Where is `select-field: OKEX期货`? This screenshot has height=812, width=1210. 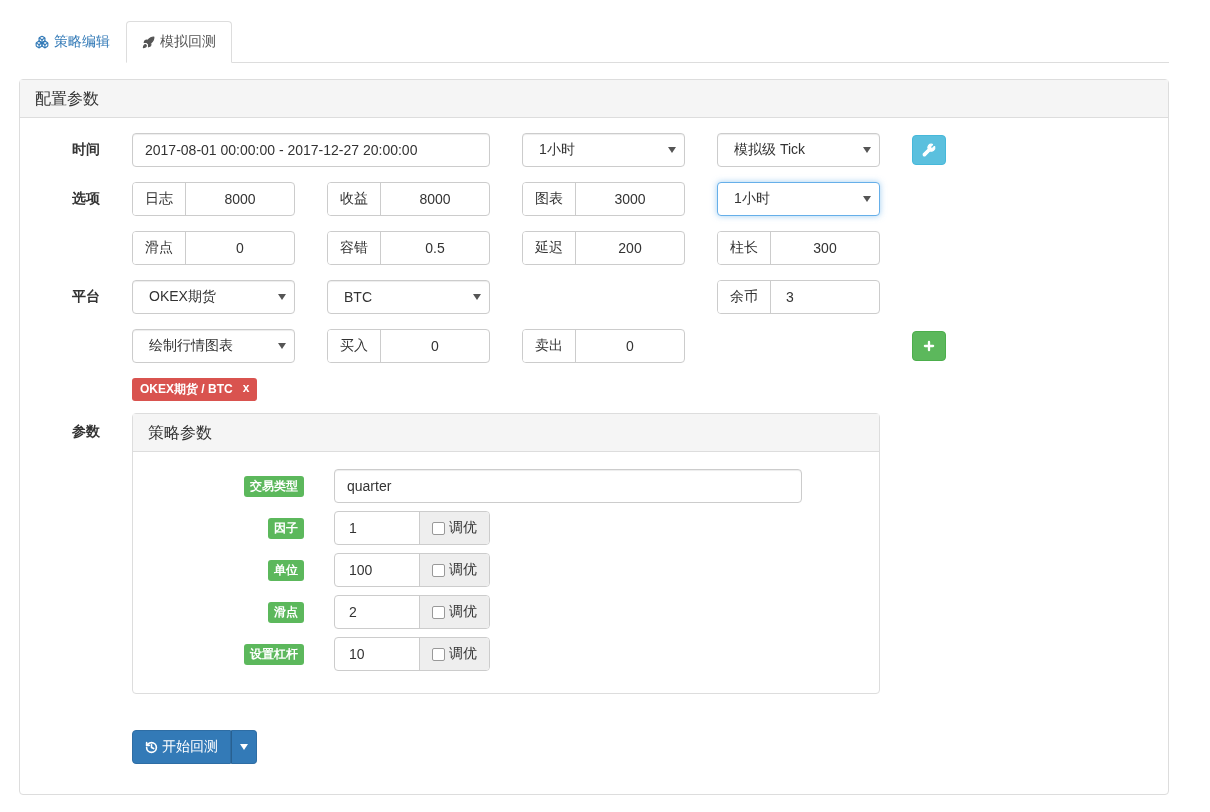
select-field: OKEX期货 is located at coordinates (213, 297).